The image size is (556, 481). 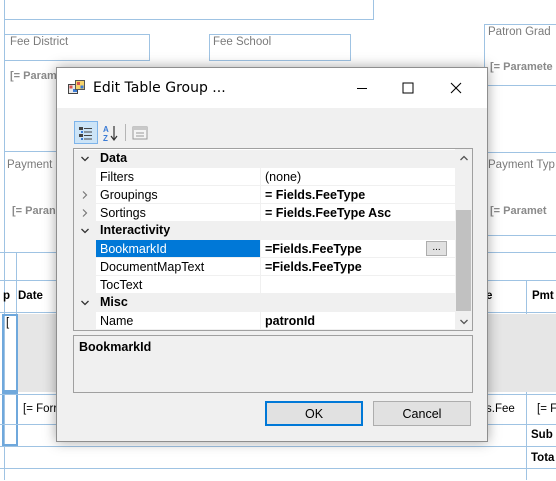 I want to click on property-name: DocumentMapText, so click(x=178, y=267).